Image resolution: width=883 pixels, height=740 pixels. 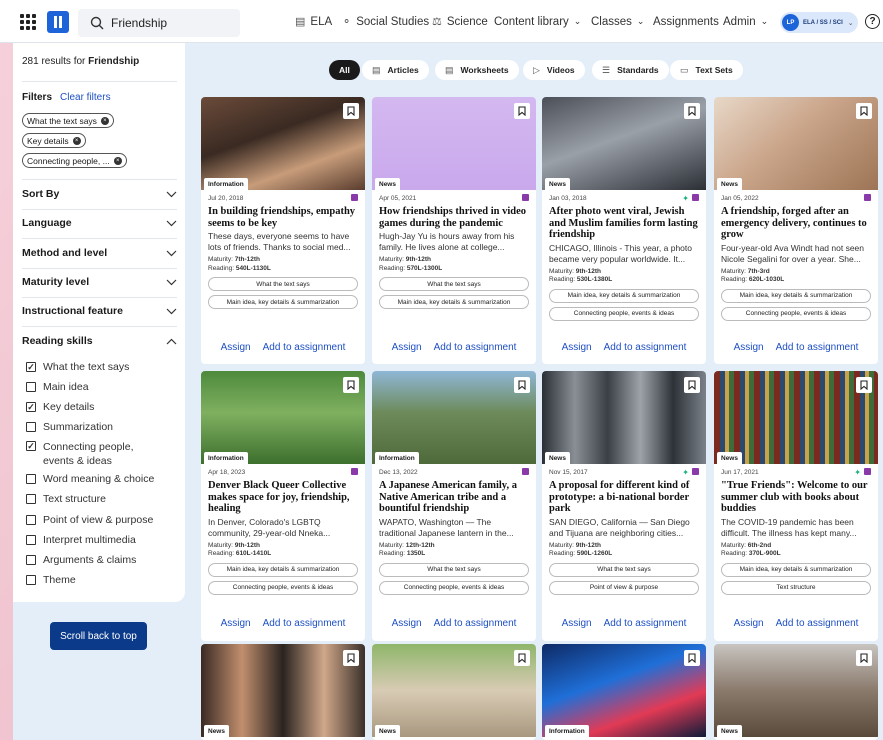 What do you see at coordinates (96, 454) in the screenshot?
I see `checkbox-5: ✓ Connecting people, events & ideas` at bounding box center [96, 454].